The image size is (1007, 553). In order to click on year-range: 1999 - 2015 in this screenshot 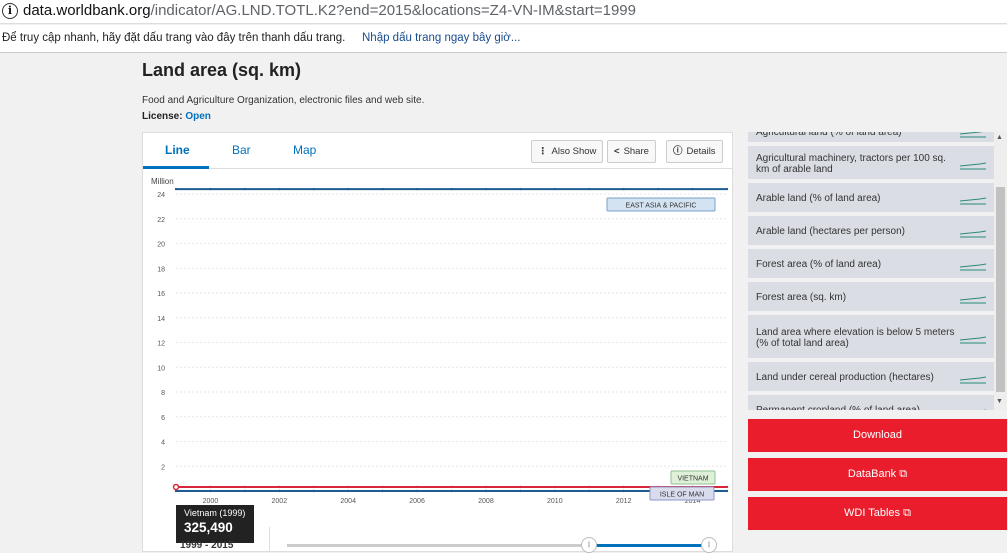, I will do `click(207, 539)`.